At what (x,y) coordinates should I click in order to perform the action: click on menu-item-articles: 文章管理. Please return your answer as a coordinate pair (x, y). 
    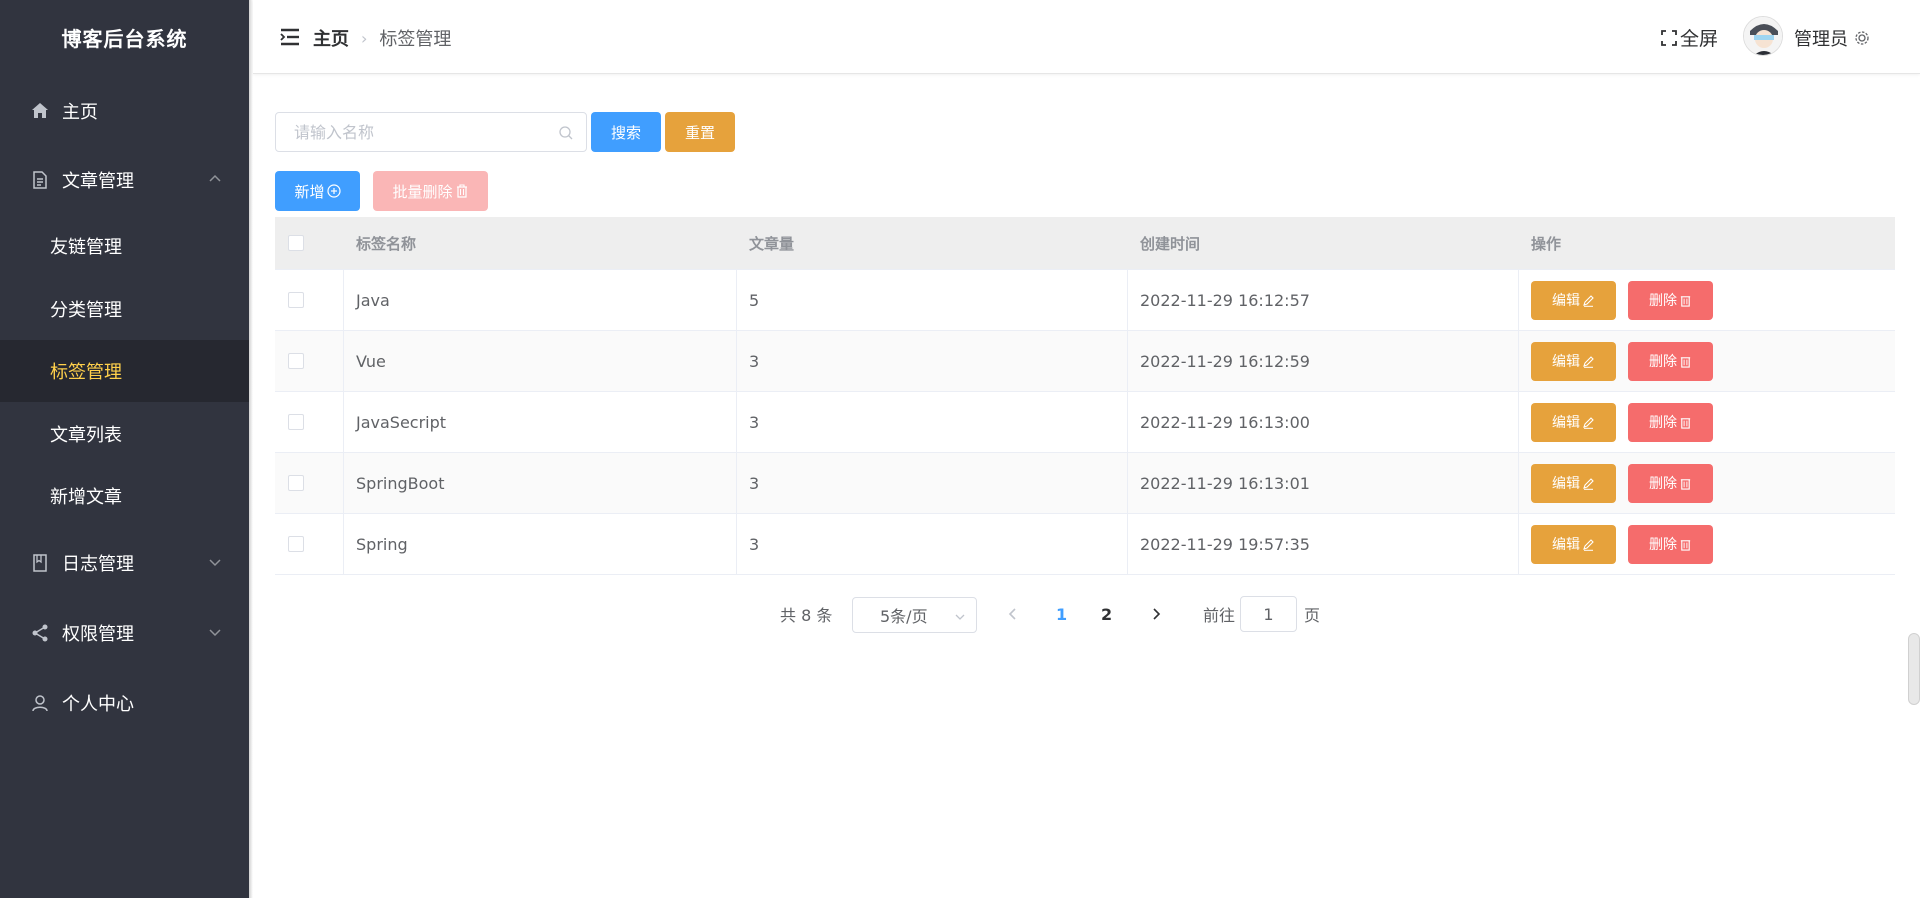
    Looking at the image, I should click on (124, 180).